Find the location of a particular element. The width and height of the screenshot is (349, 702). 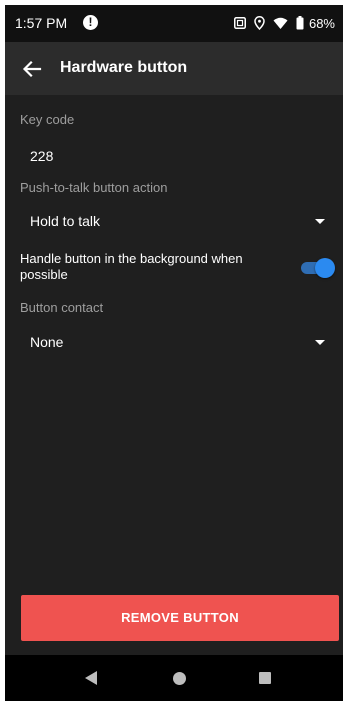

status-icons: 68% is located at coordinates (284, 23).